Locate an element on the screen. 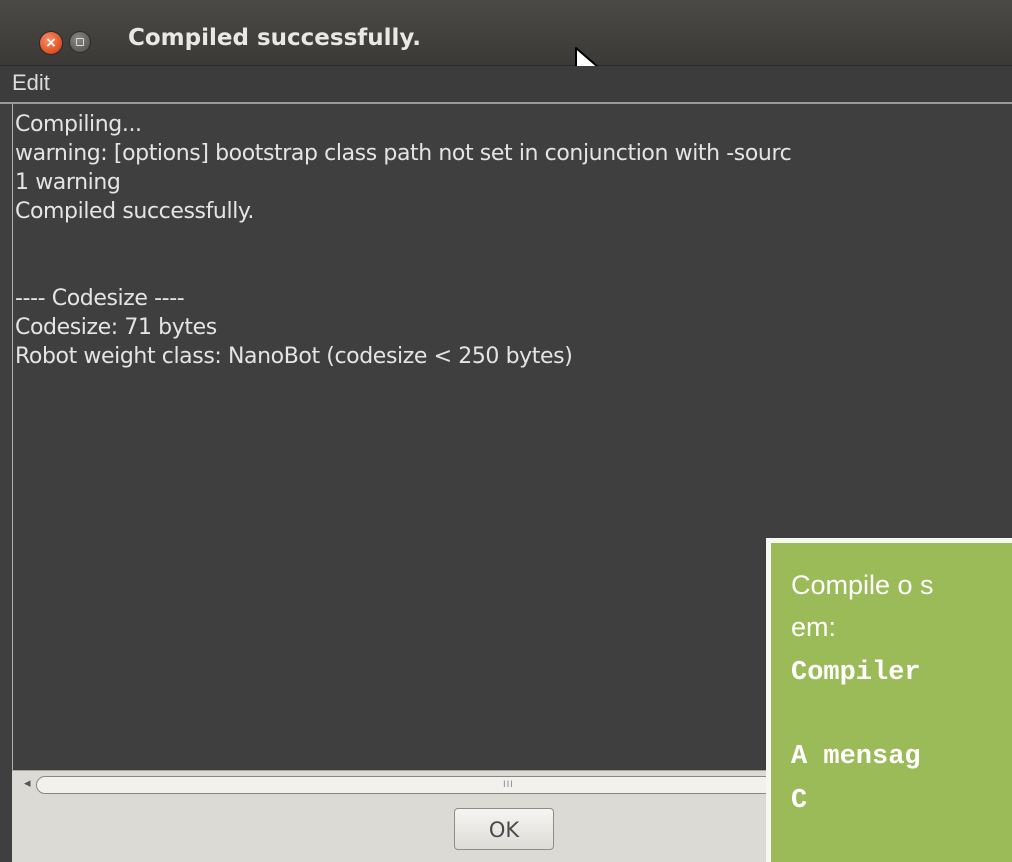  window-title: Compiled successfully. is located at coordinates (275, 38).